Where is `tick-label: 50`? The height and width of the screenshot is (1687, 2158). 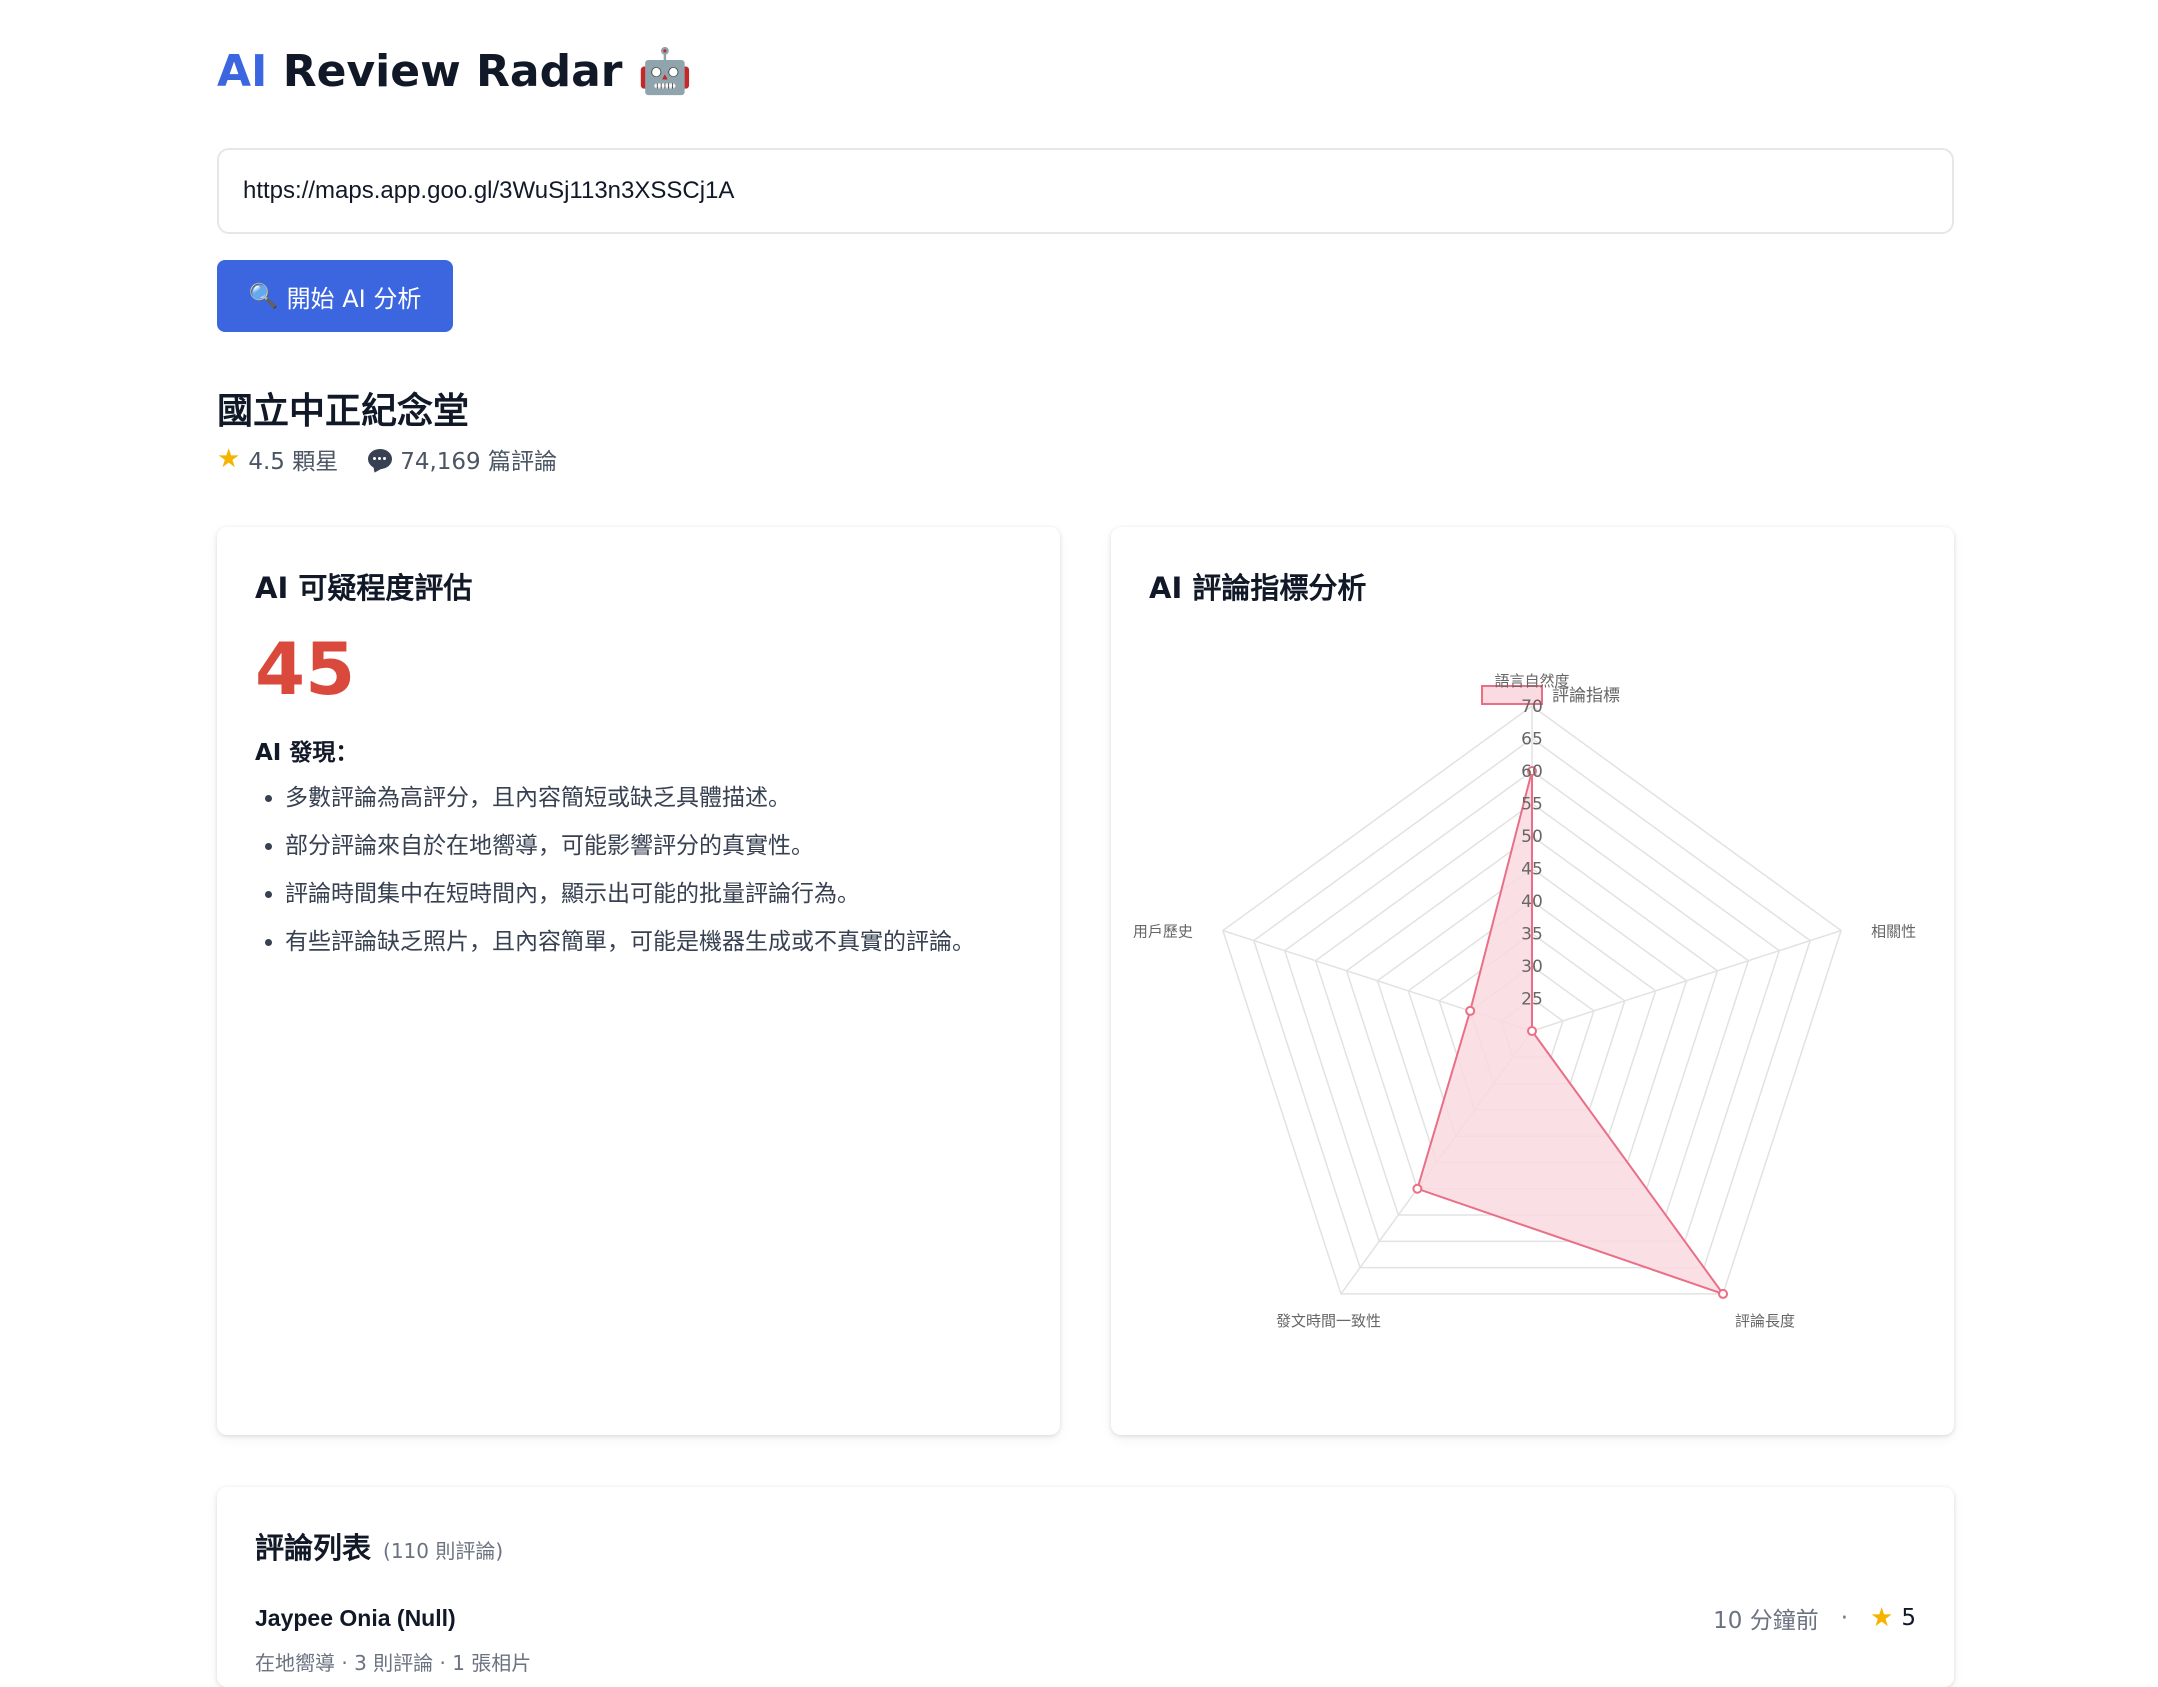
tick-label: 50 is located at coordinates (1532, 837).